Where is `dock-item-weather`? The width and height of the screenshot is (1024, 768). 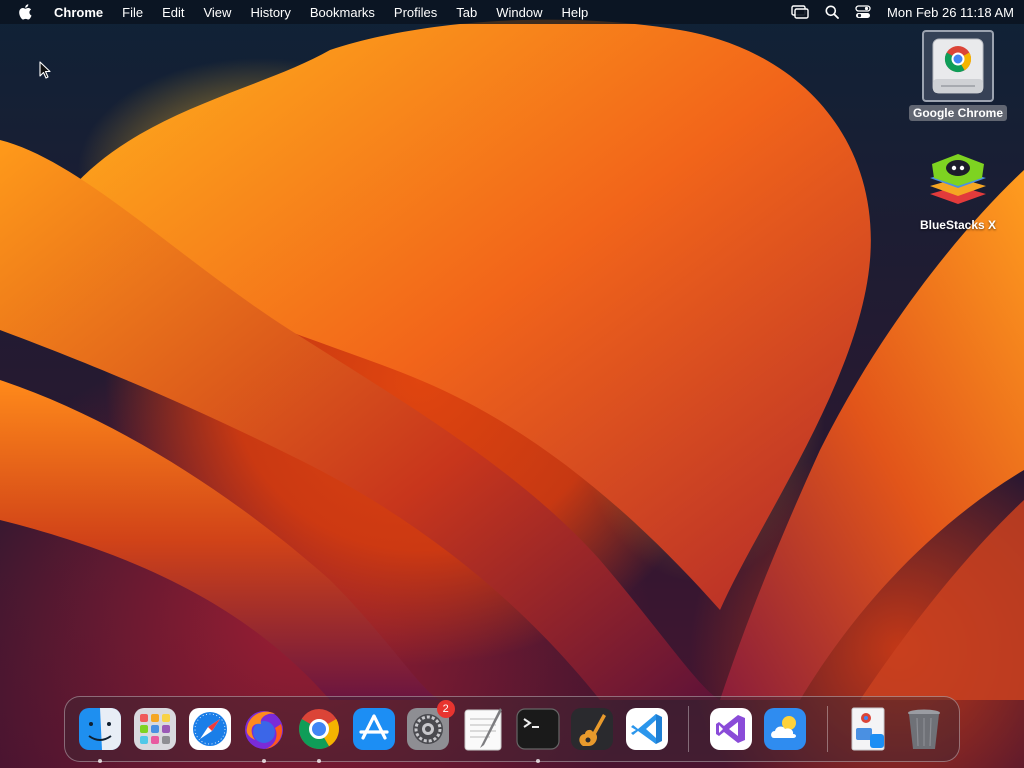 dock-item-weather is located at coordinates (785, 729).